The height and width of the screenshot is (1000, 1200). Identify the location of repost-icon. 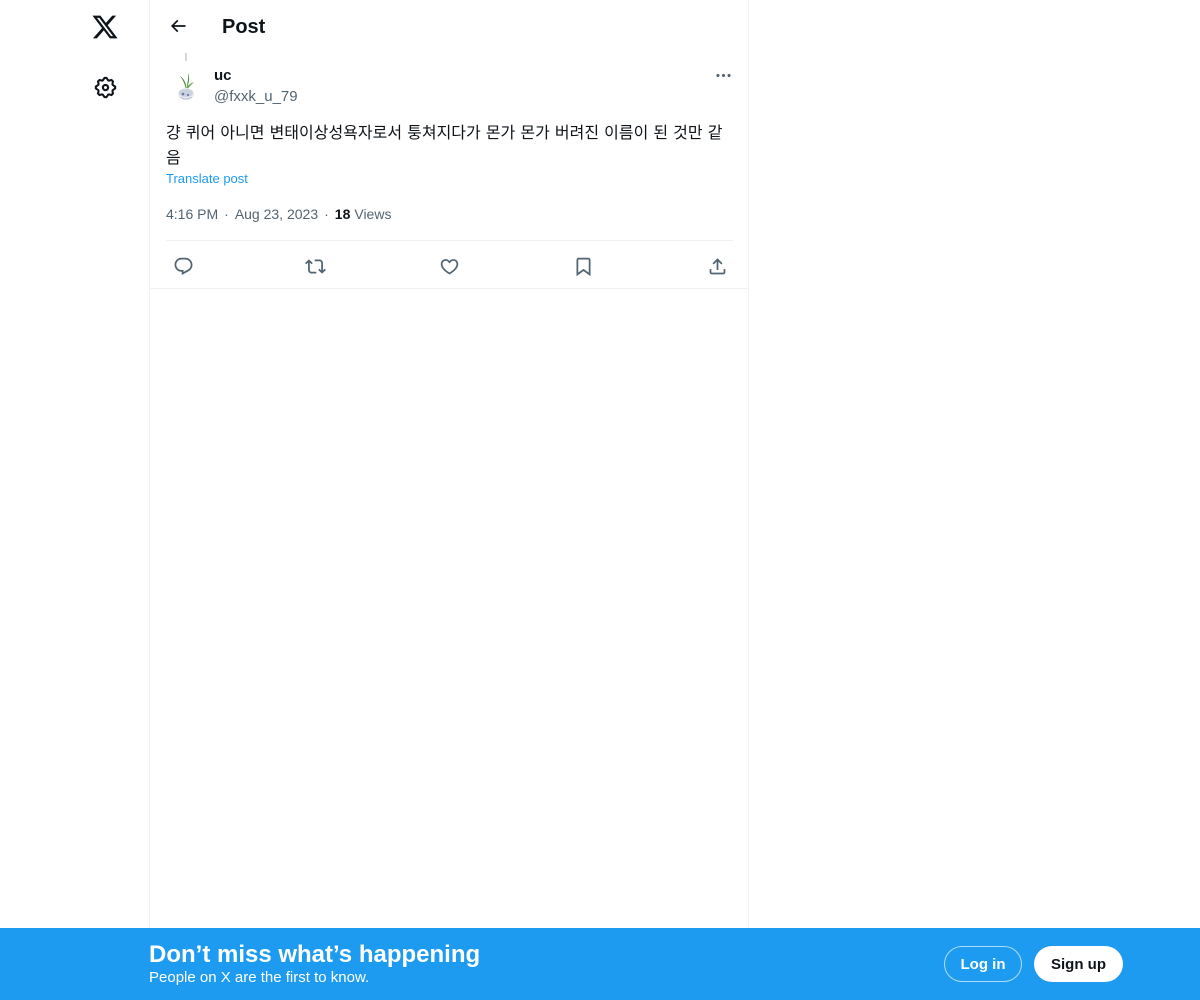
(315, 266).